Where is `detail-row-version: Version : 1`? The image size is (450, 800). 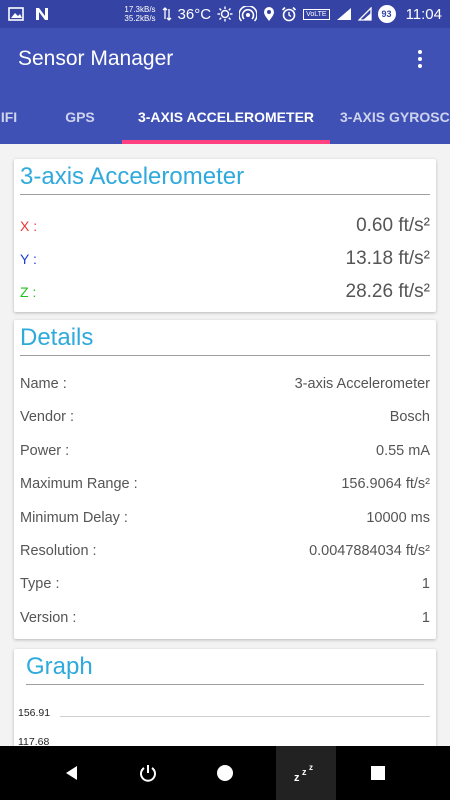 detail-row-version: Version : 1 is located at coordinates (225, 618).